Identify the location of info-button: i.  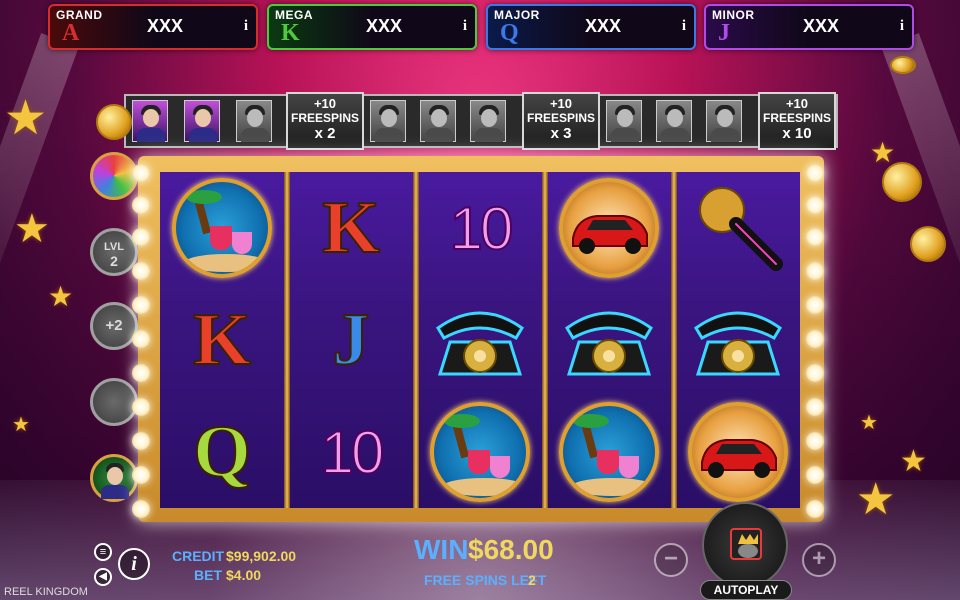
(134, 564).